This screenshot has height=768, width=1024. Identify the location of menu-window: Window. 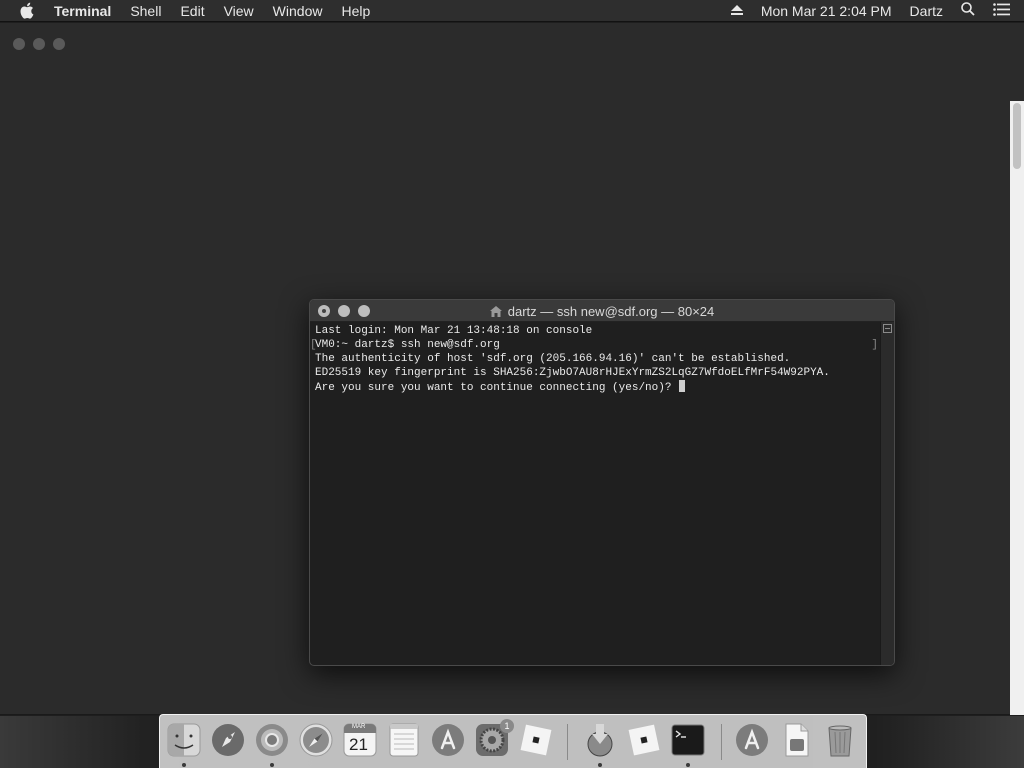
(298, 11).